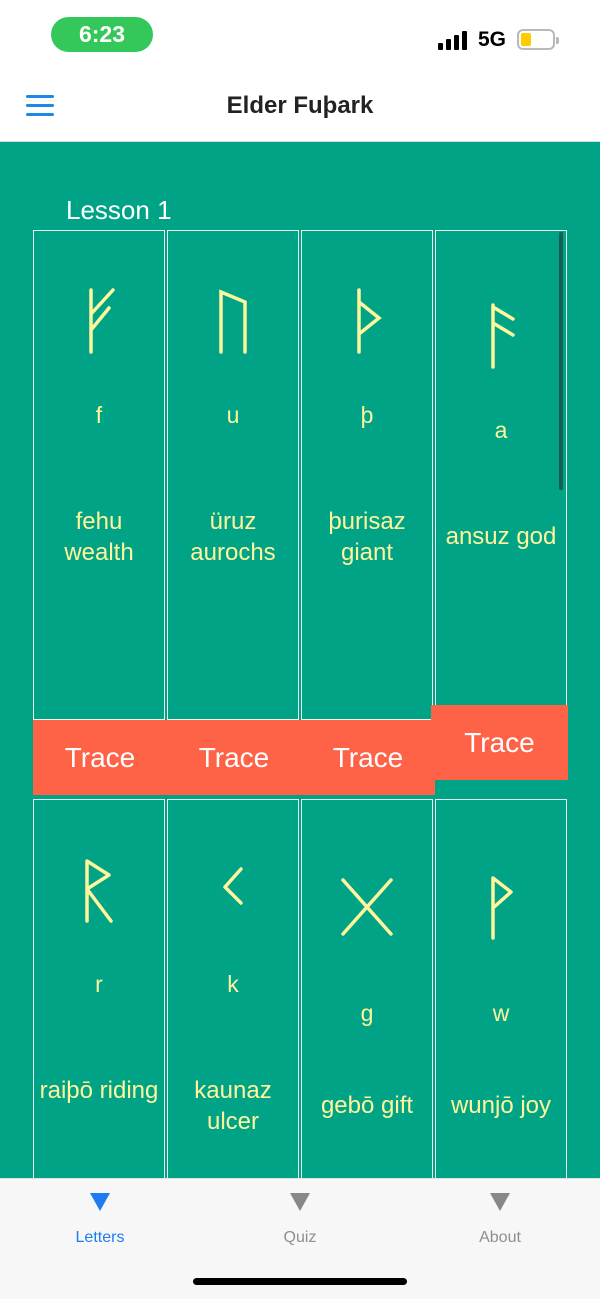 This screenshot has width=600, height=1299. I want to click on tab-letters: Letters, so click(100, 1220).